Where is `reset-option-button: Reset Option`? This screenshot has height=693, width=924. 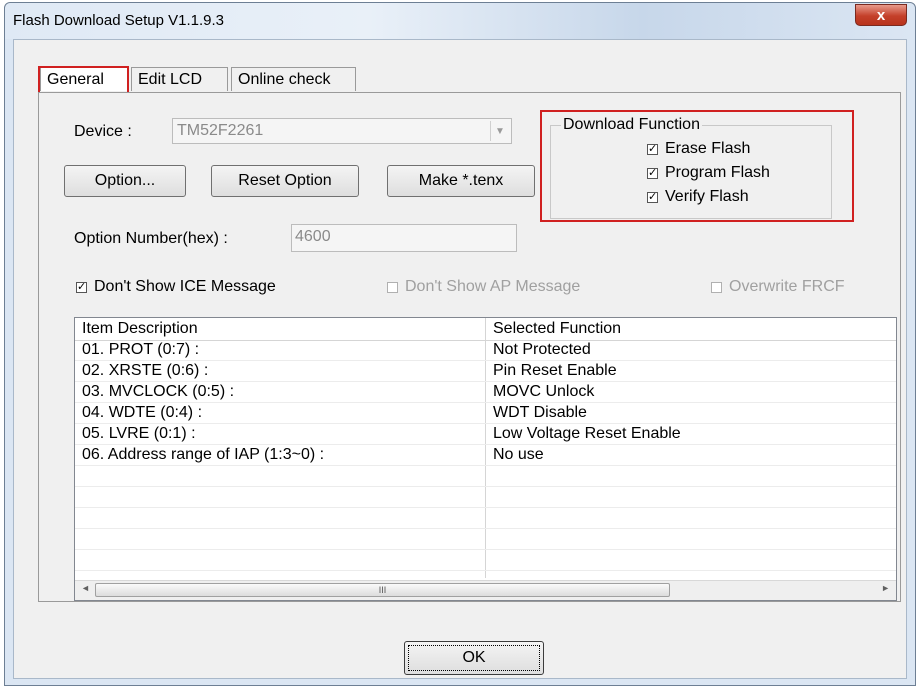 reset-option-button: Reset Option is located at coordinates (285, 181).